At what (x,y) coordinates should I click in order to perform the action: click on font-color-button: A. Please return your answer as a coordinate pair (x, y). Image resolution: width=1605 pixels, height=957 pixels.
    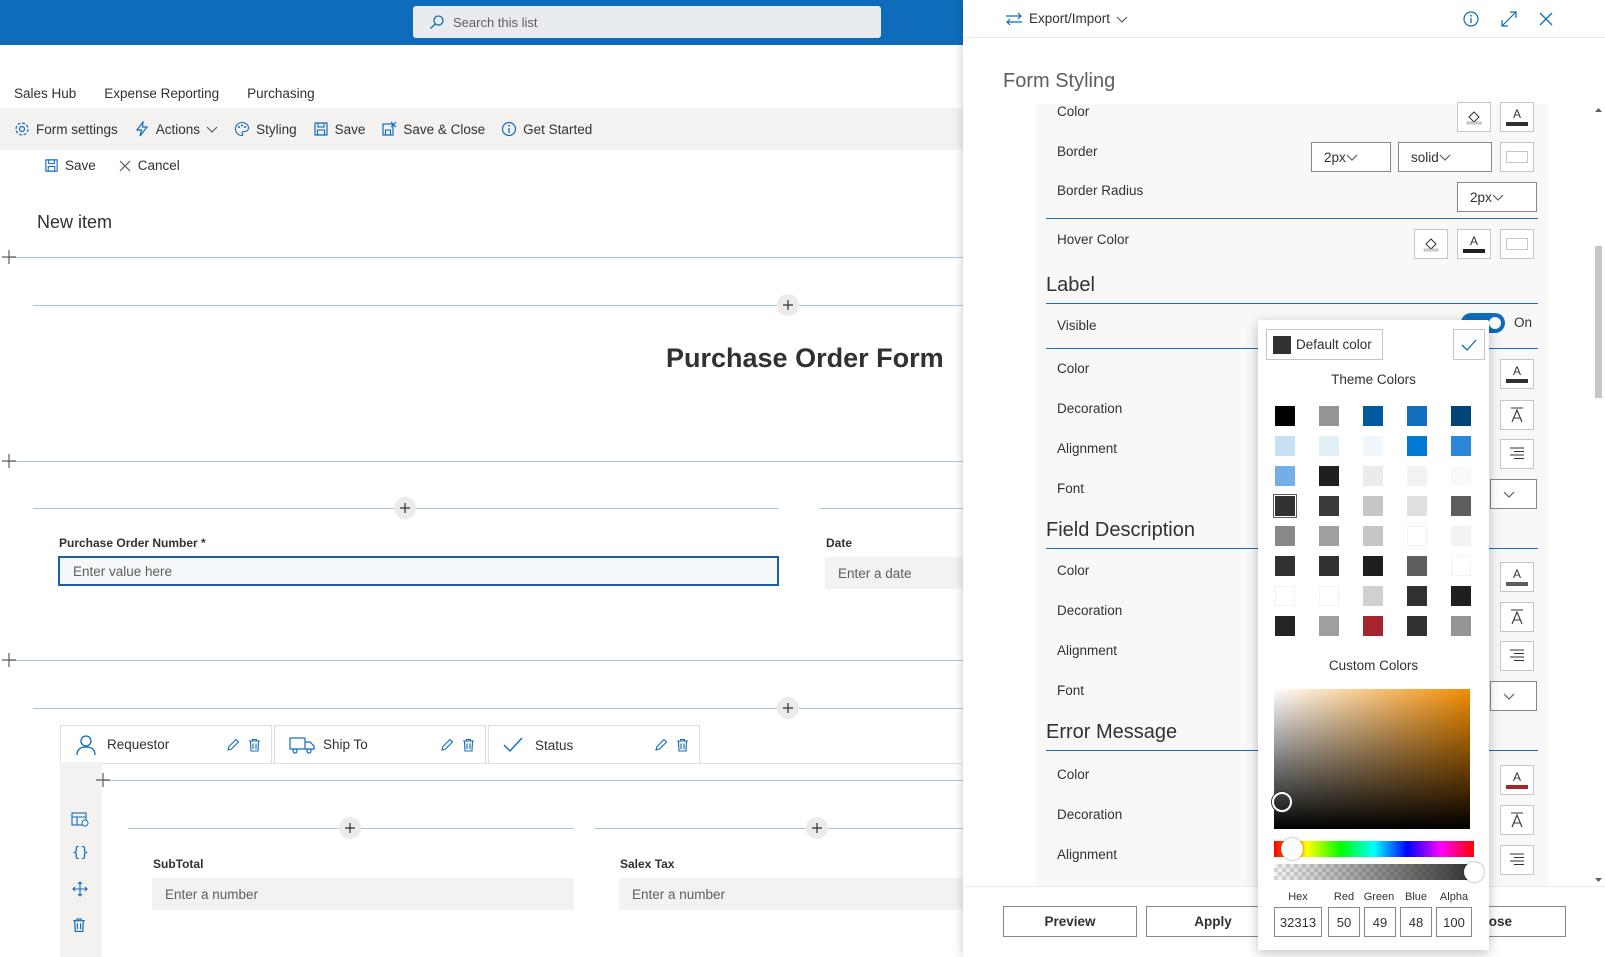
    Looking at the image, I should click on (1517, 117).